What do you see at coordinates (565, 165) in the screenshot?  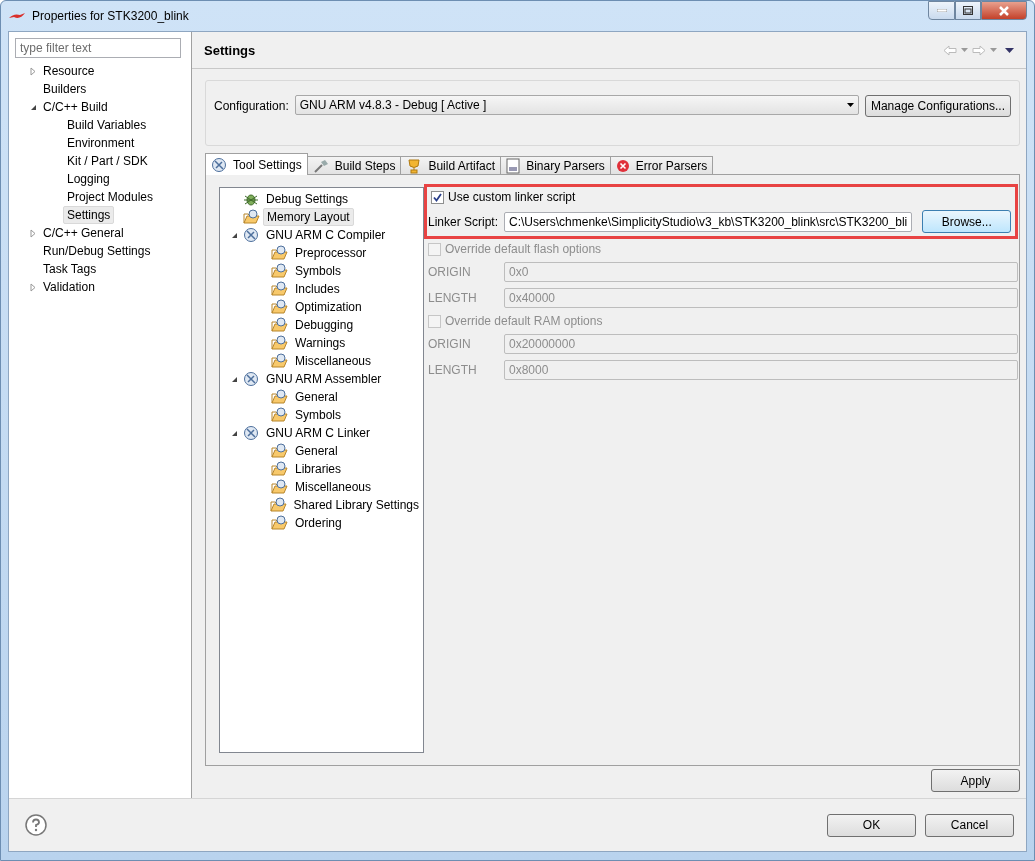 I see `tab-label: Binary Parsers` at bounding box center [565, 165].